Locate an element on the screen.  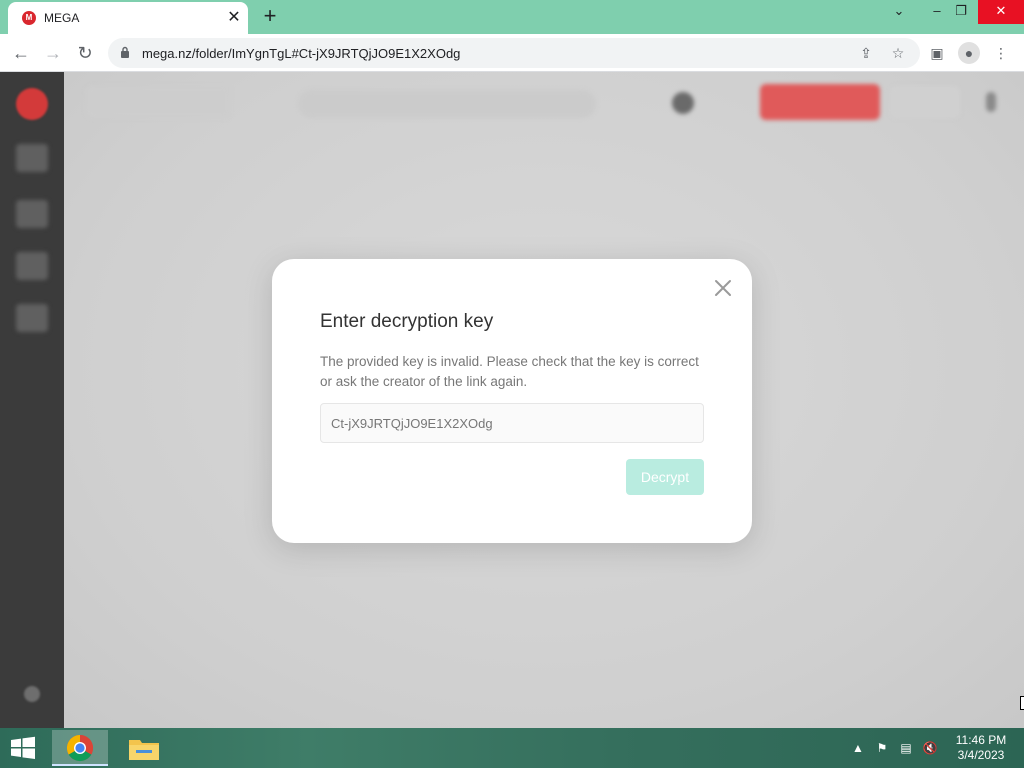
profile-avatar-icon: ● is located at coordinates (969, 53).